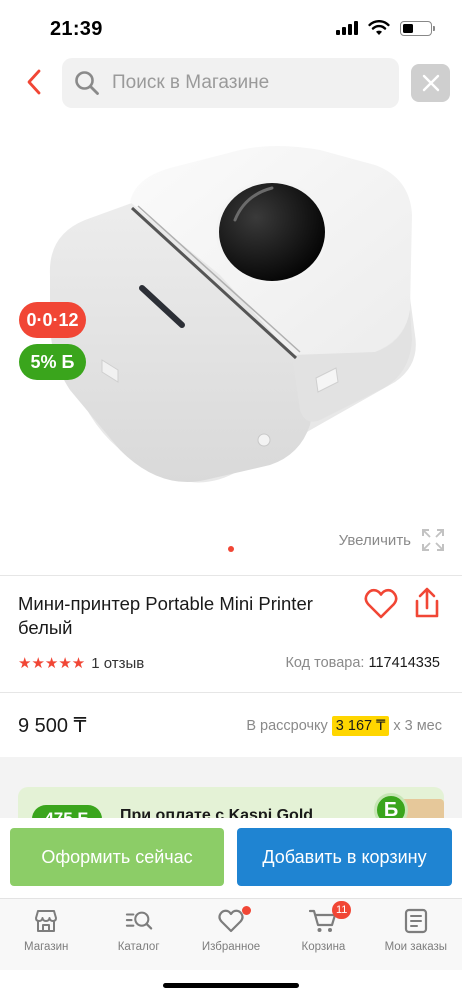 The image size is (462, 999). I want to click on product-code-label: Код товара:, so click(325, 663).